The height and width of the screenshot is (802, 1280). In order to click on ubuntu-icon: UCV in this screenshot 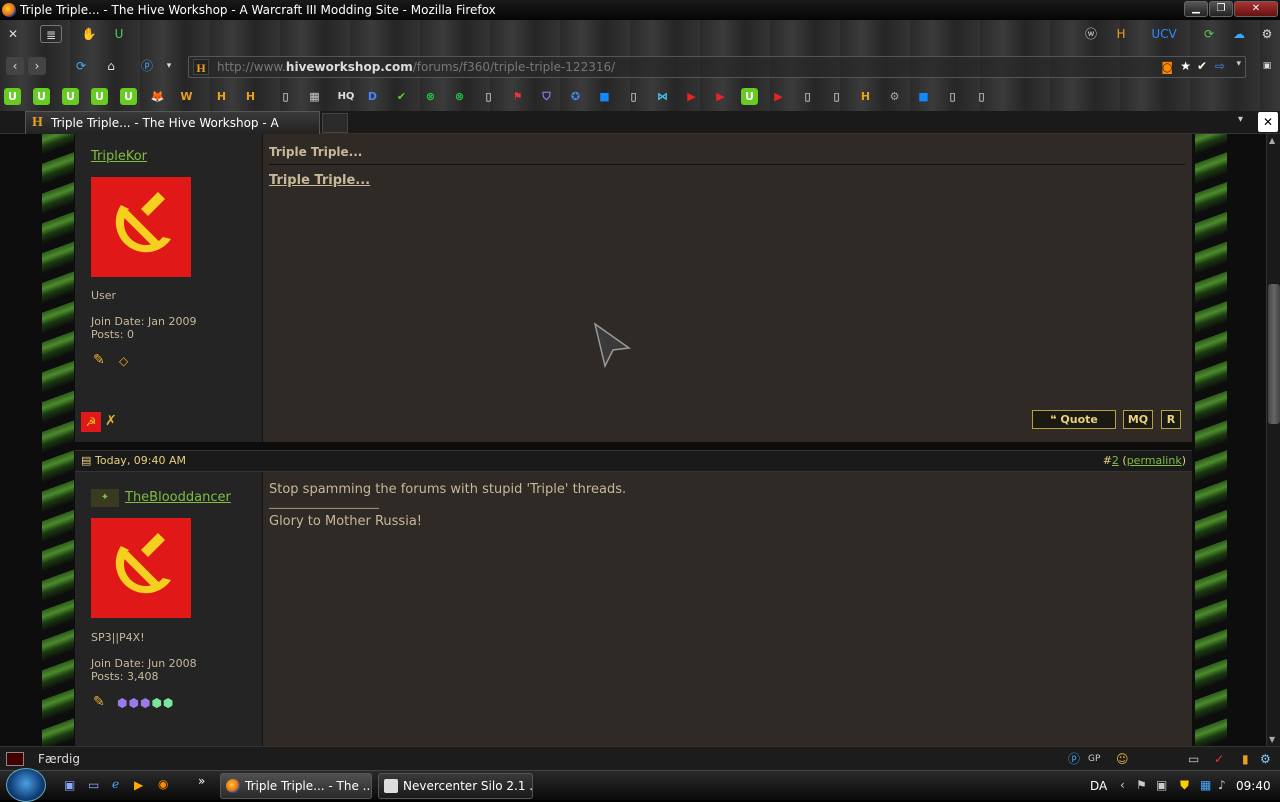, I will do `click(1164, 34)`.